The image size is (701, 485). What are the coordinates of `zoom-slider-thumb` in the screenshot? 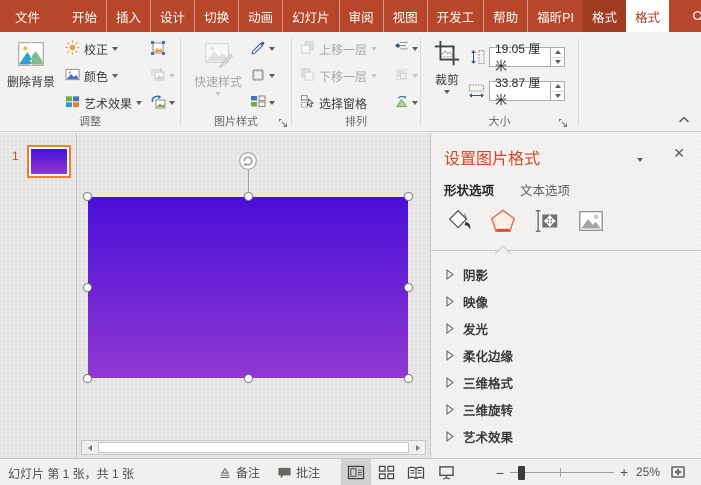 It's located at (521, 473).